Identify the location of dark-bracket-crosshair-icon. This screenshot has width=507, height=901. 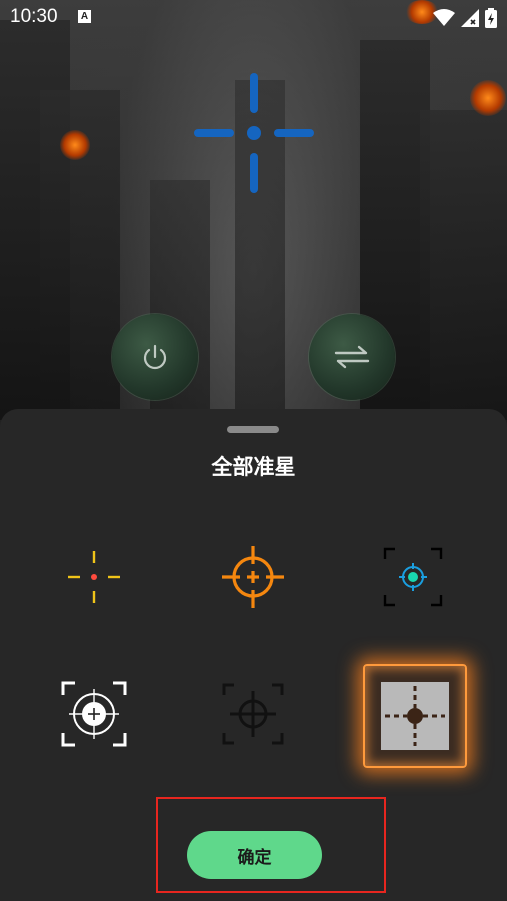
(253, 714).